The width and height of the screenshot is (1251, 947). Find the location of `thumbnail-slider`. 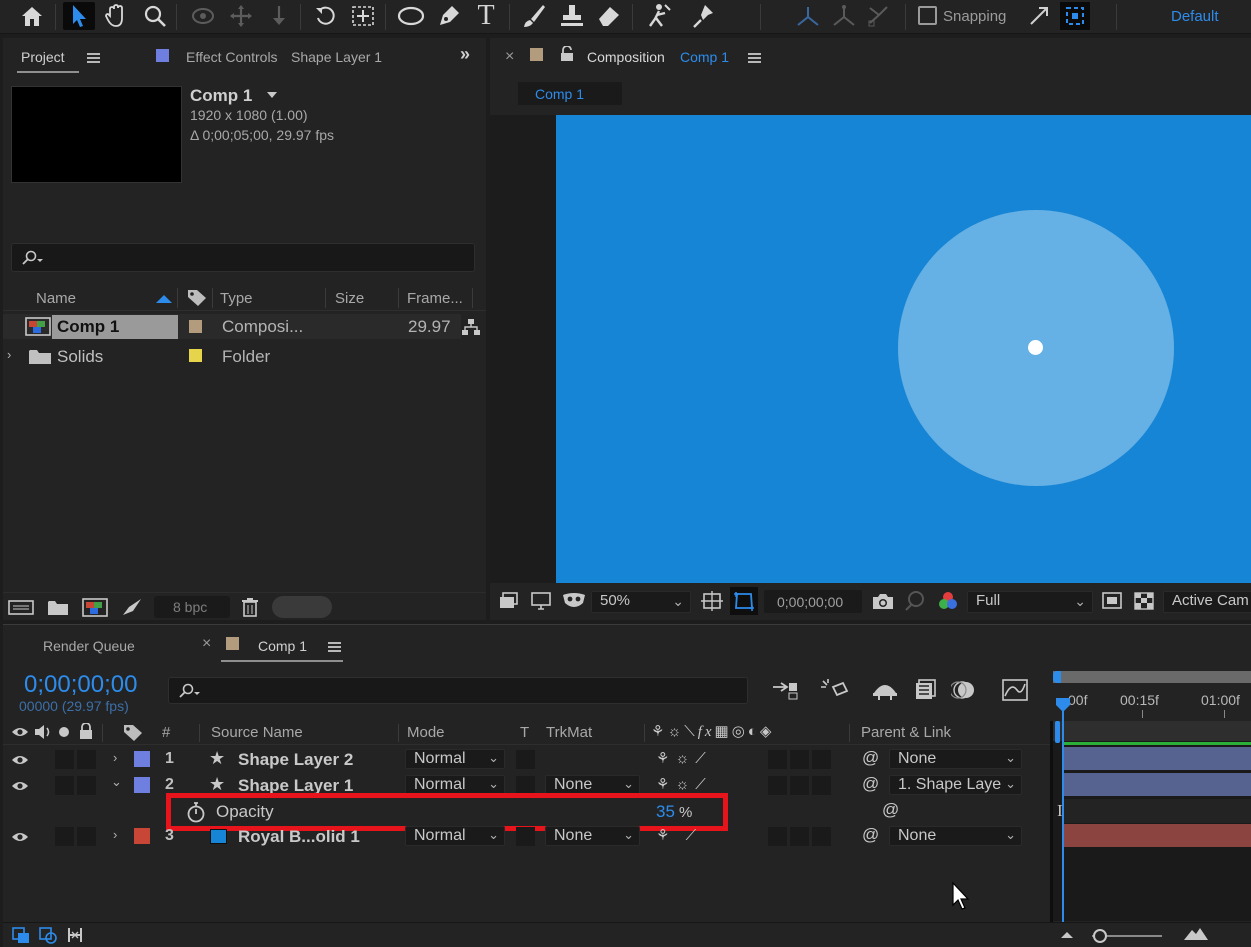

thumbnail-slider is located at coordinates (302, 607).